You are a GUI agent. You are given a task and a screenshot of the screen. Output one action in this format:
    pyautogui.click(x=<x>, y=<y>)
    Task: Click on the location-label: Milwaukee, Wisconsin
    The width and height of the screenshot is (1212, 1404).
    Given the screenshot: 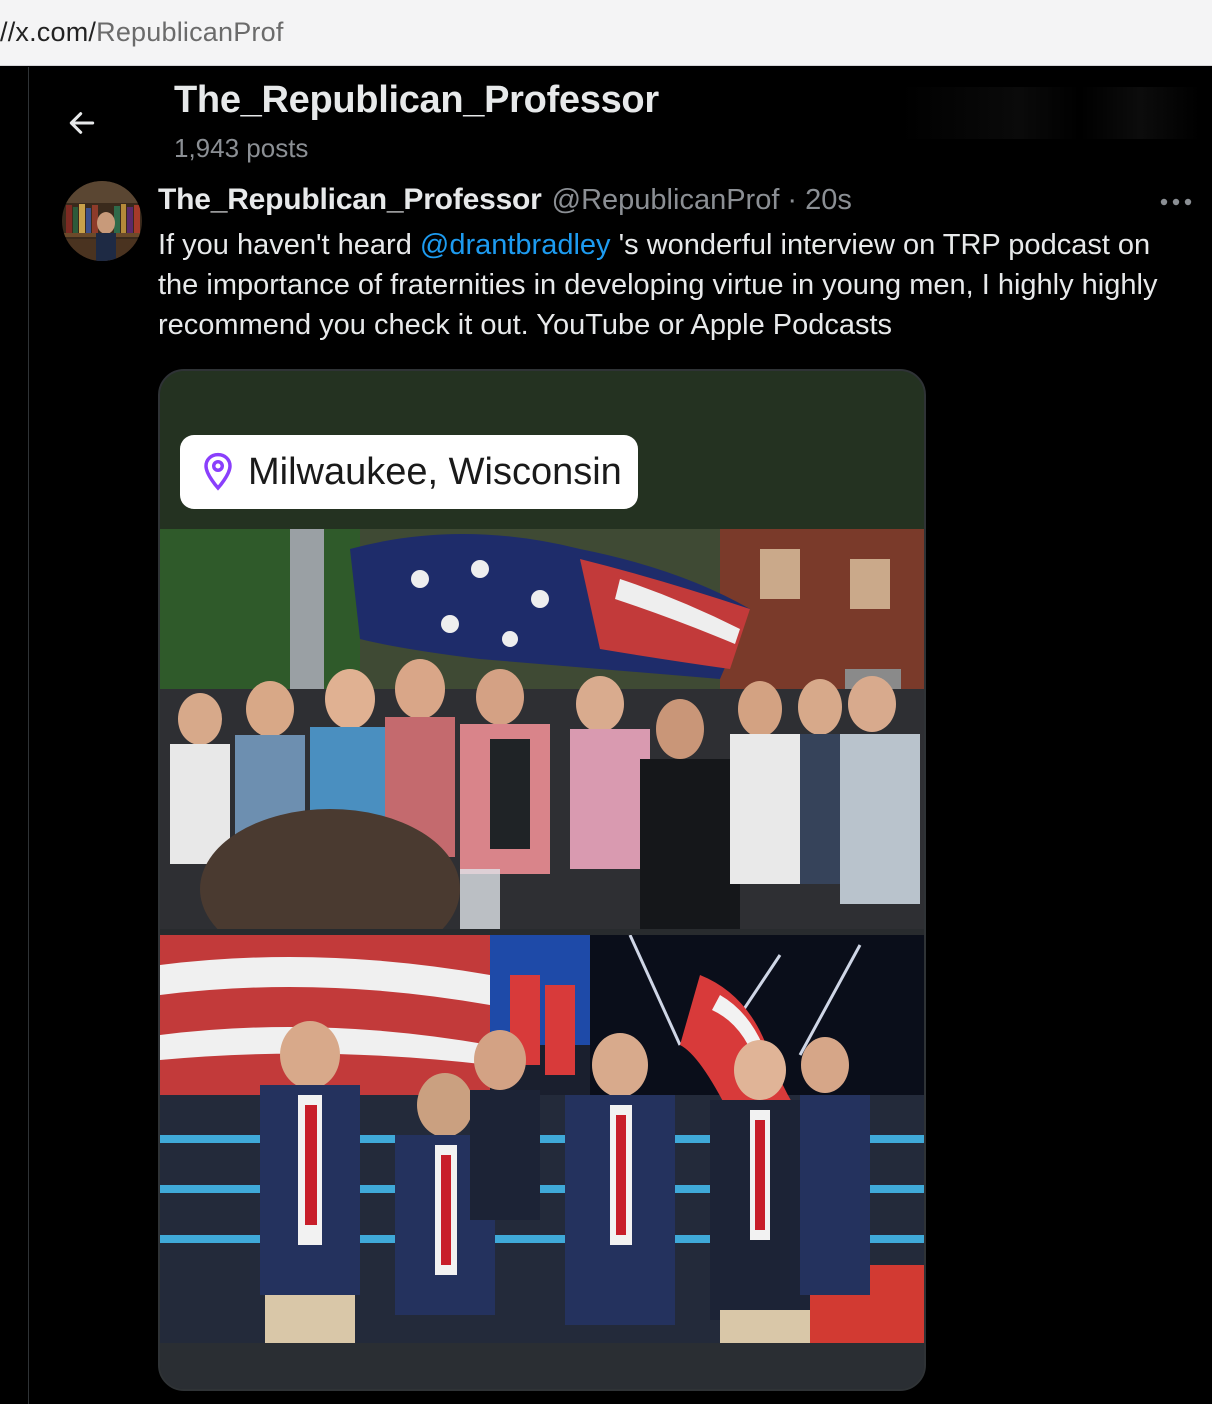 What is the action you would take?
    pyautogui.click(x=435, y=471)
    